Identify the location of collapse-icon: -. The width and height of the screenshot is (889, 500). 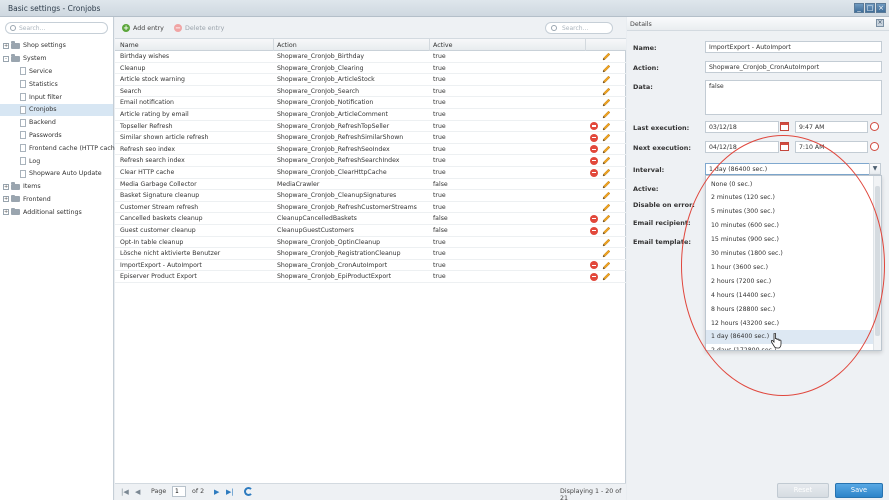
(6, 58).